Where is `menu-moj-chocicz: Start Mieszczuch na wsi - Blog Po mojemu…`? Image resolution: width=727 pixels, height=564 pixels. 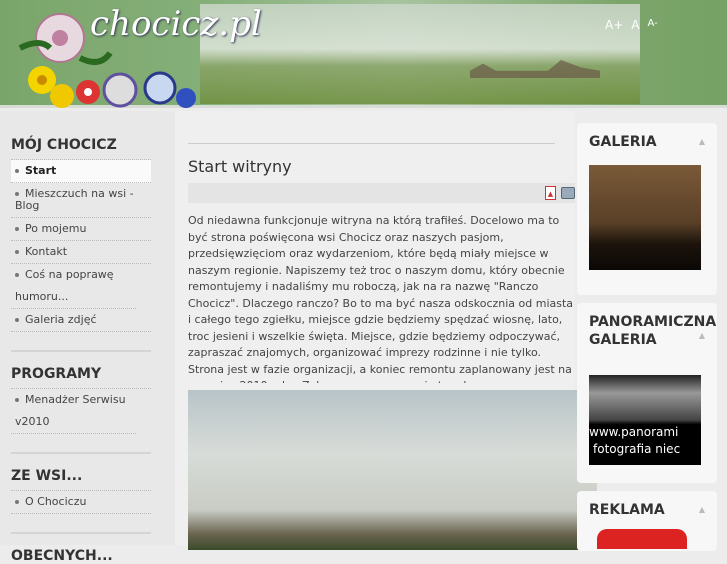 menu-moj-chocicz: Start Mieszczuch na wsi - Blog Po mojemu… is located at coordinates (81, 245).